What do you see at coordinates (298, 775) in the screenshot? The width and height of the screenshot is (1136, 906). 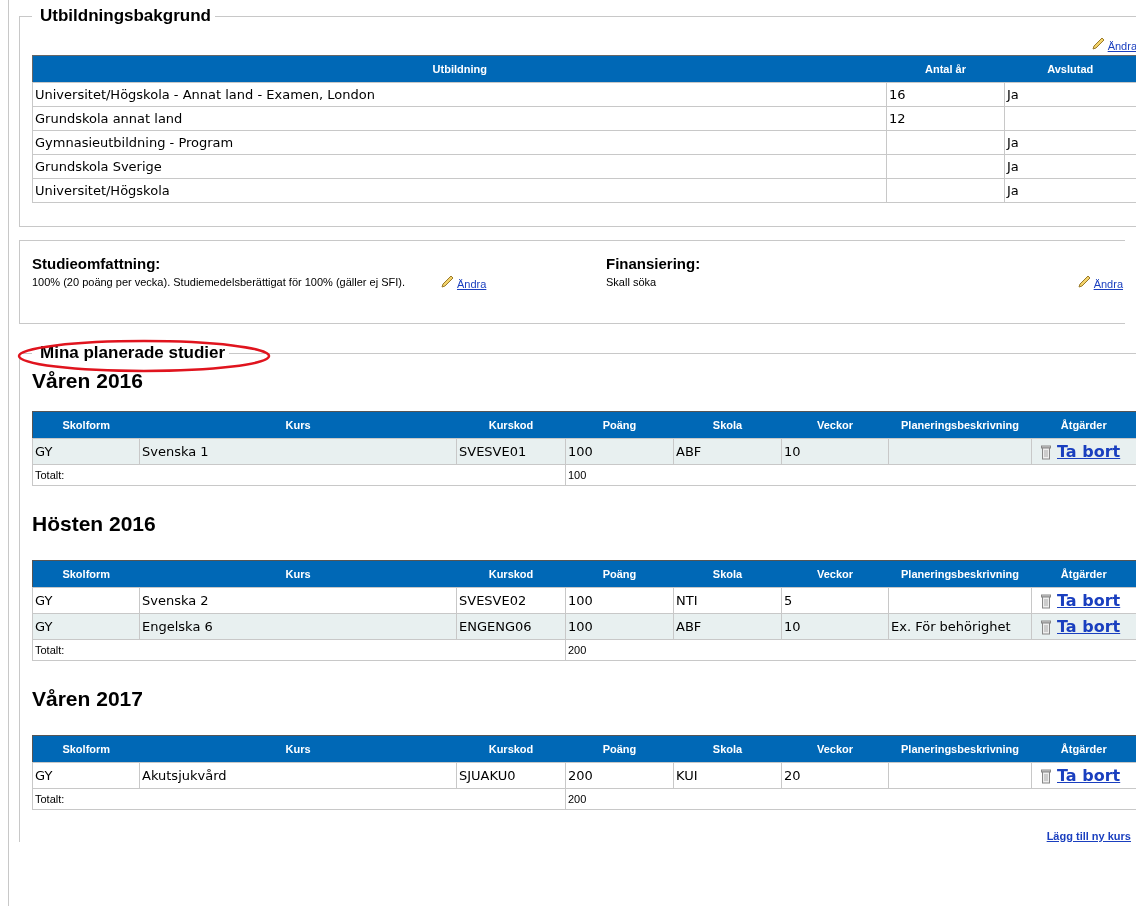 I see `table-cell: Akutsjukvård` at bounding box center [298, 775].